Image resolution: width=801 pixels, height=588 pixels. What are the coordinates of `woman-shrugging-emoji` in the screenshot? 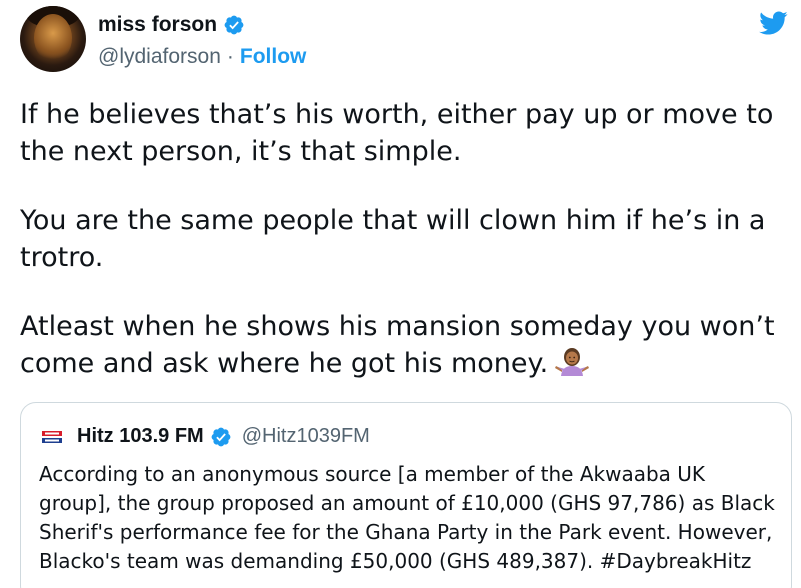 It's located at (572, 362).